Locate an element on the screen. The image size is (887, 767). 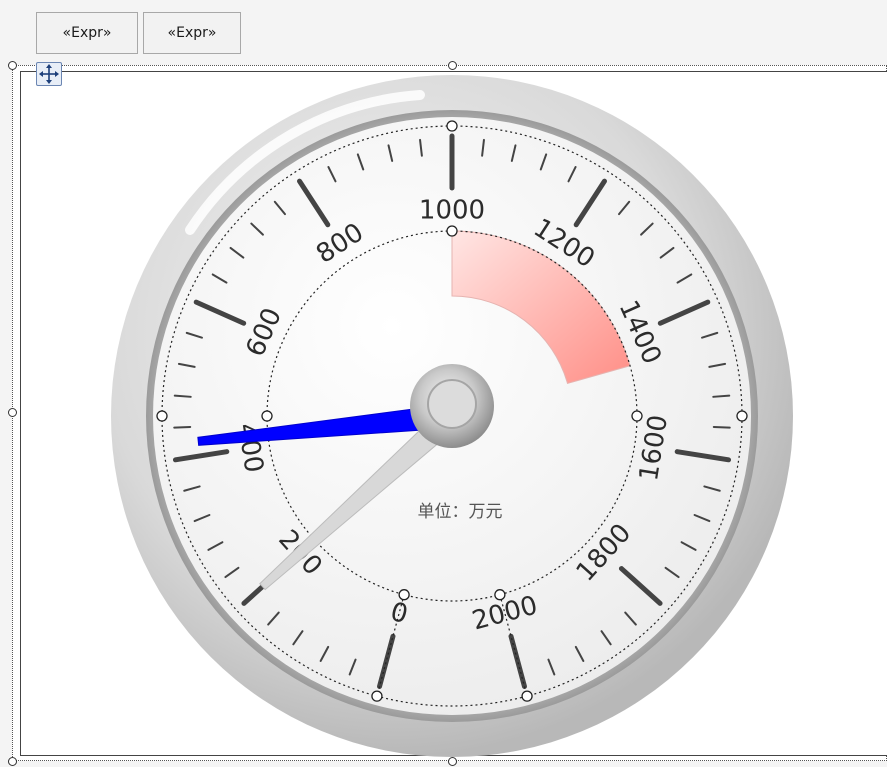
tick-label: 1000 is located at coordinates (452, 211).